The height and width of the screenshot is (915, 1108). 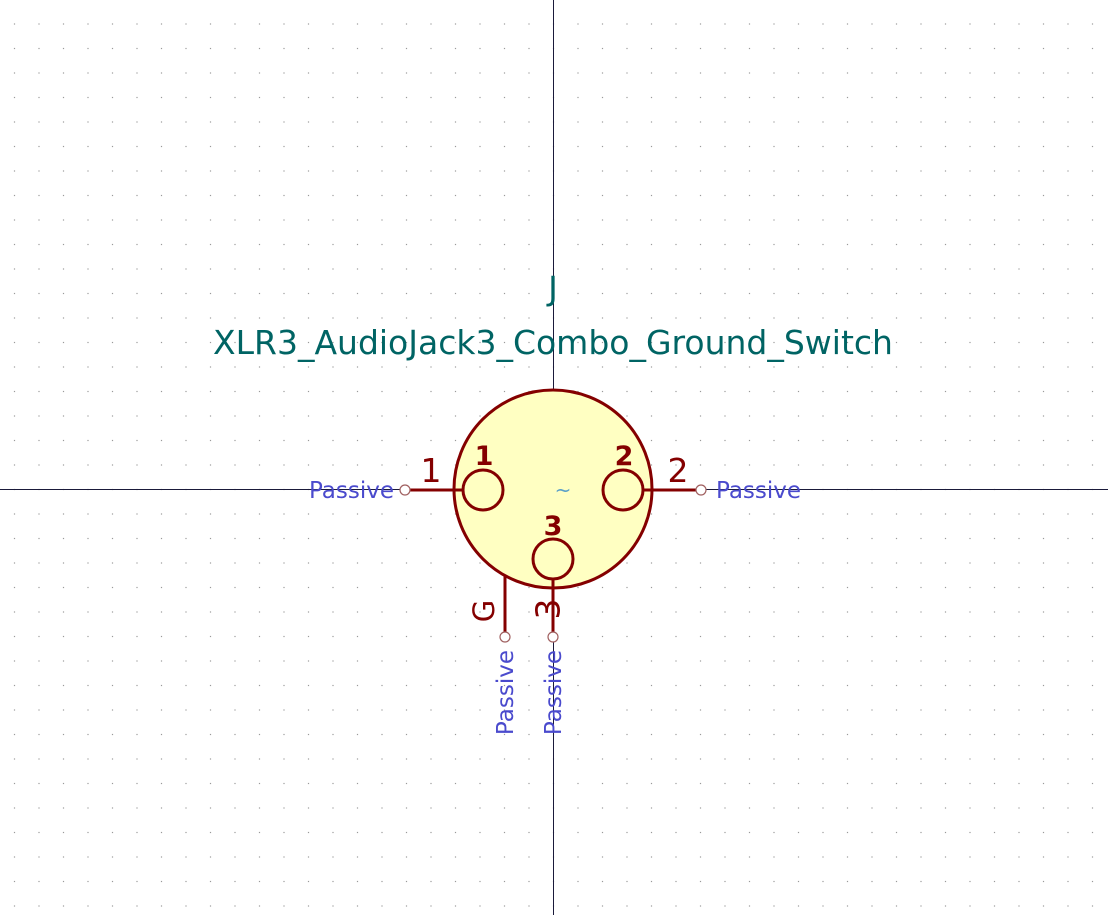 I want to click on pin-1-number: 1, so click(x=431, y=470).